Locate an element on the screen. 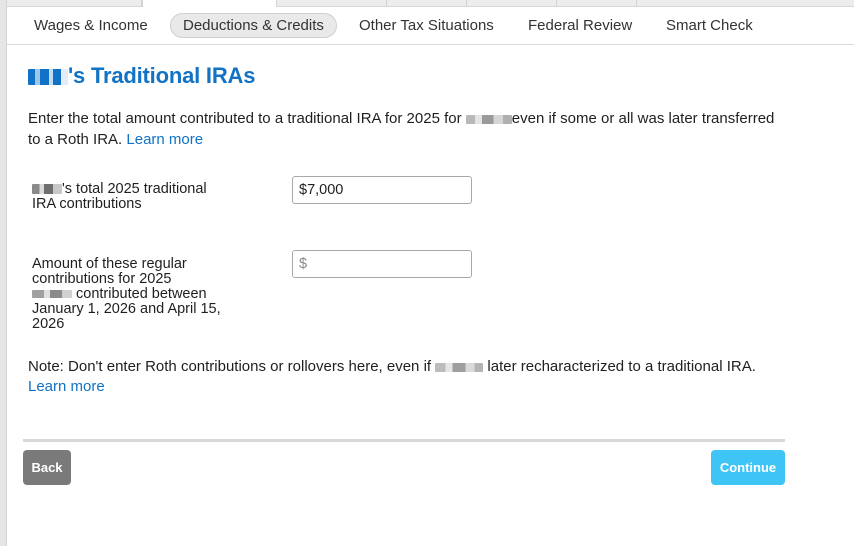 The image size is (854, 546). left-edge is located at coordinates (3, 273).